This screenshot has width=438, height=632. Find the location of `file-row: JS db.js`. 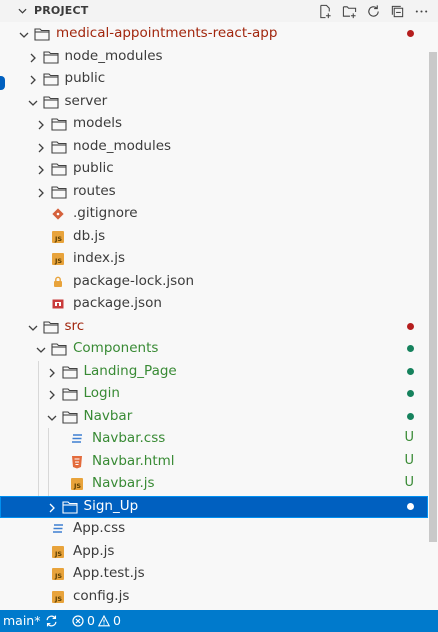

file-row: JS db.js is located at coordinates (214, 237).